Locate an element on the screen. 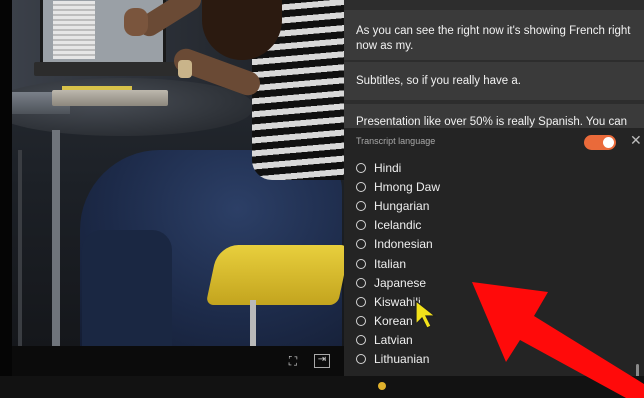 The height and width of the screenshot is (398, 644). language-option-indonesian: Indonesian is located at coordinates (398, 244).